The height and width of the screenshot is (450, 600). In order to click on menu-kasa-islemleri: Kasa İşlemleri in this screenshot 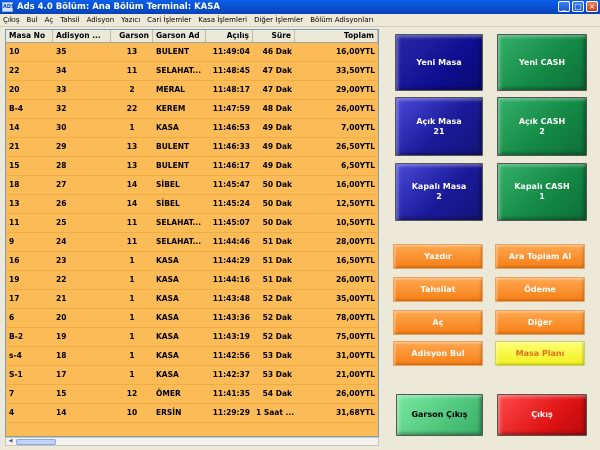, I will do `click(222, 20)`.